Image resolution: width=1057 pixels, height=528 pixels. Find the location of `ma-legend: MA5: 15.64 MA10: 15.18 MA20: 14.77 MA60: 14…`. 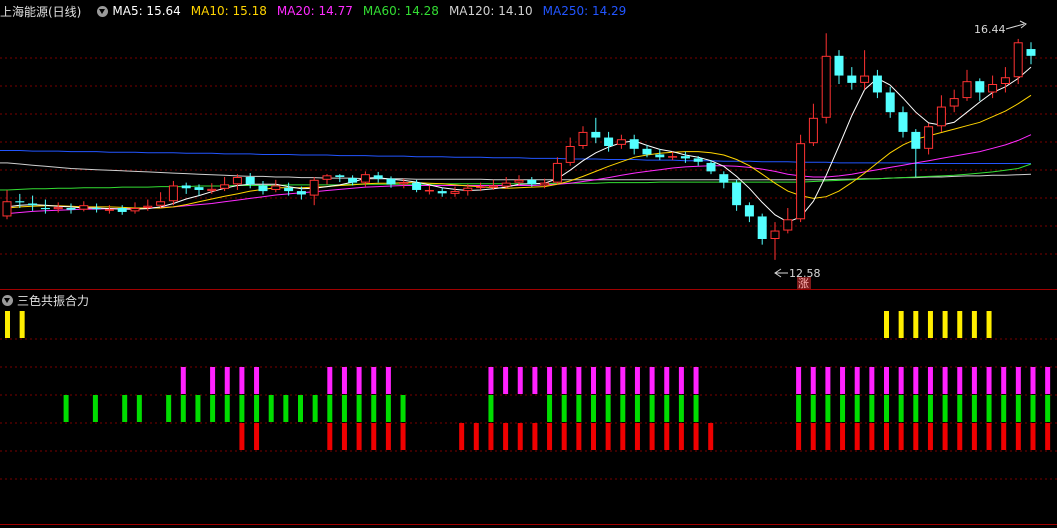

ma-legend: MA5: 15.64 MA10: 15.18 MA20: 14.77 MA60: 14… is located at coordinates (374, 11).